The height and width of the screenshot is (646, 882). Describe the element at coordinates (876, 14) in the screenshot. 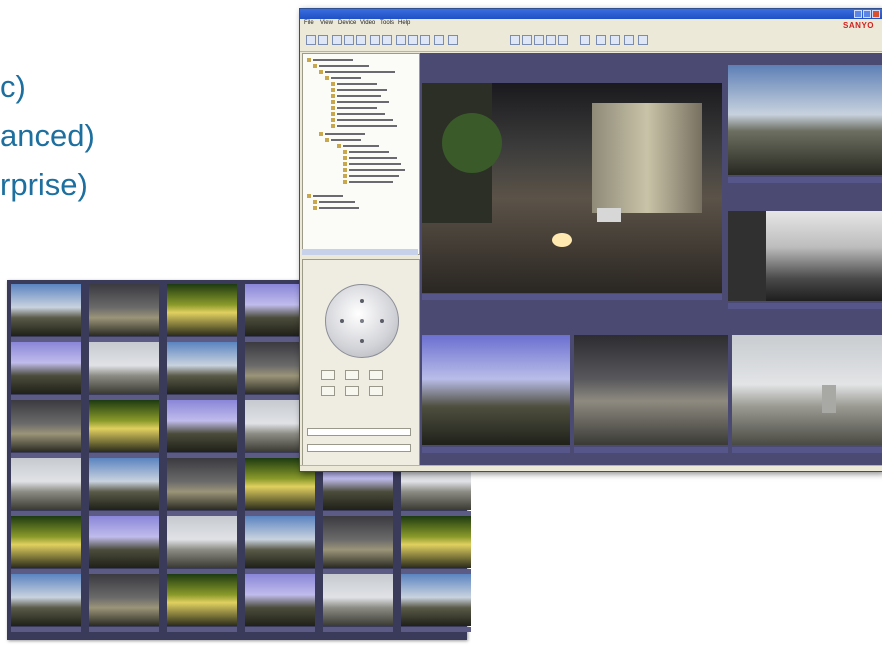

I see `close-icon` at that location.